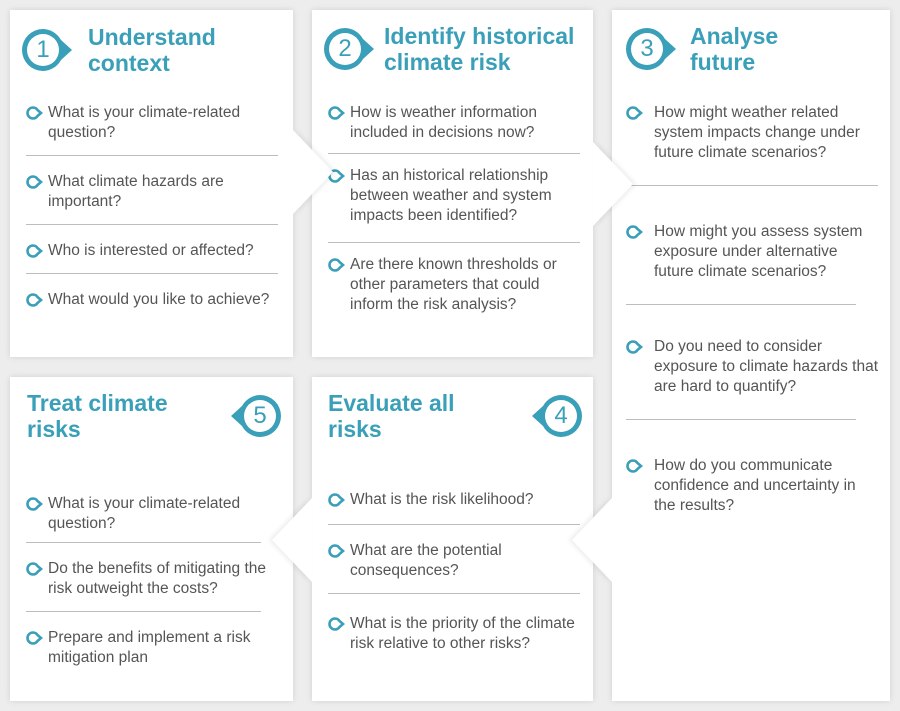 The image size is (900, 711). Describe the element at coordinates (454, 561) in the screenshot. I see `question-item: What are the potential consequences?` at that location.